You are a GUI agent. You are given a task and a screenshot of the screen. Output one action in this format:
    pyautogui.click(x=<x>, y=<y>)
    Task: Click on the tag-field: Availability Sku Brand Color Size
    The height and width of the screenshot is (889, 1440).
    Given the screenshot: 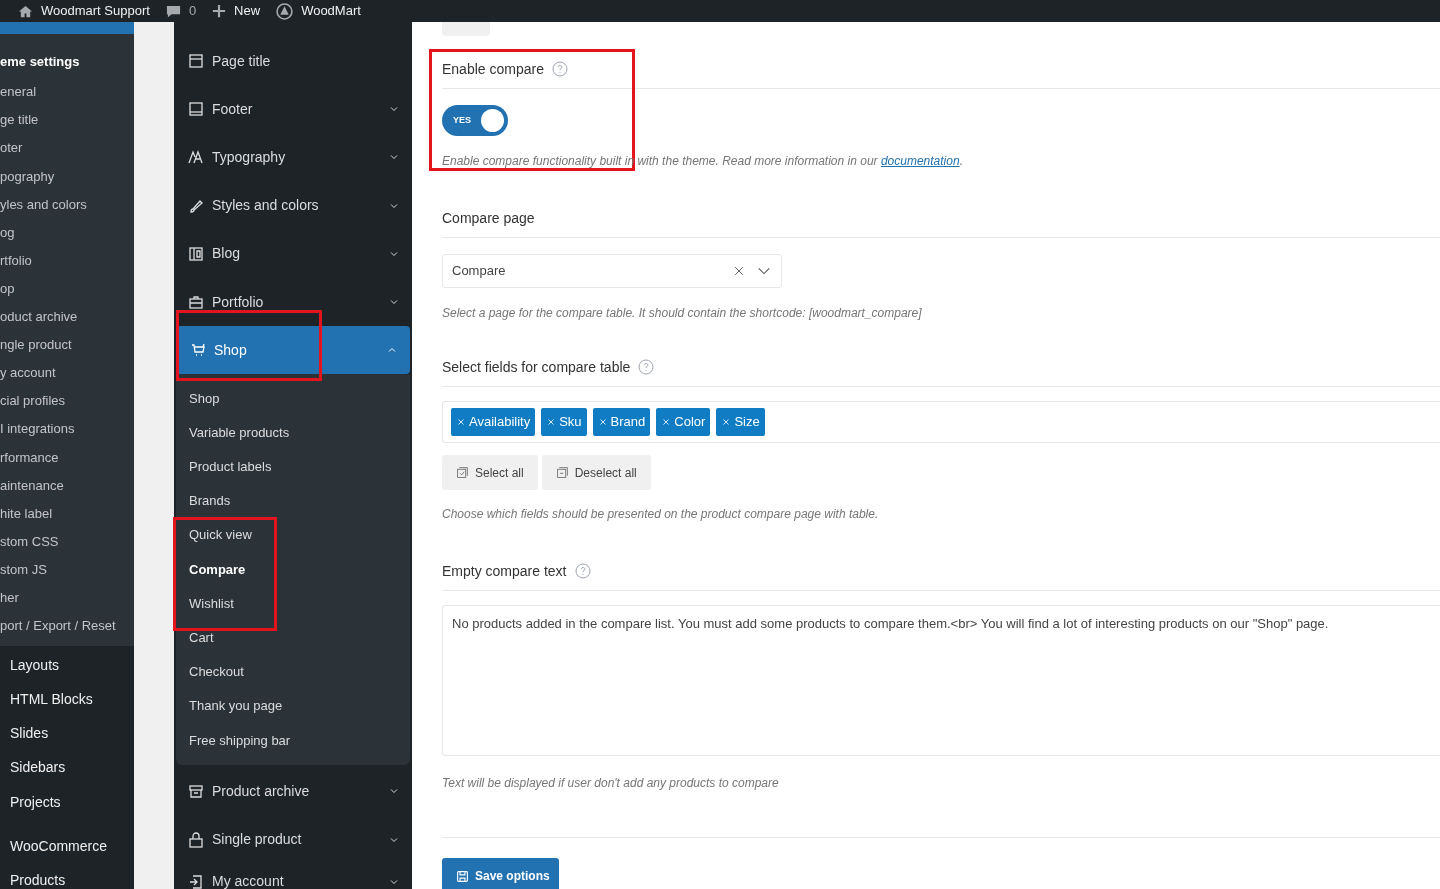 What is the action you would take?
    pyautogui.click(x=941, y=422)
    